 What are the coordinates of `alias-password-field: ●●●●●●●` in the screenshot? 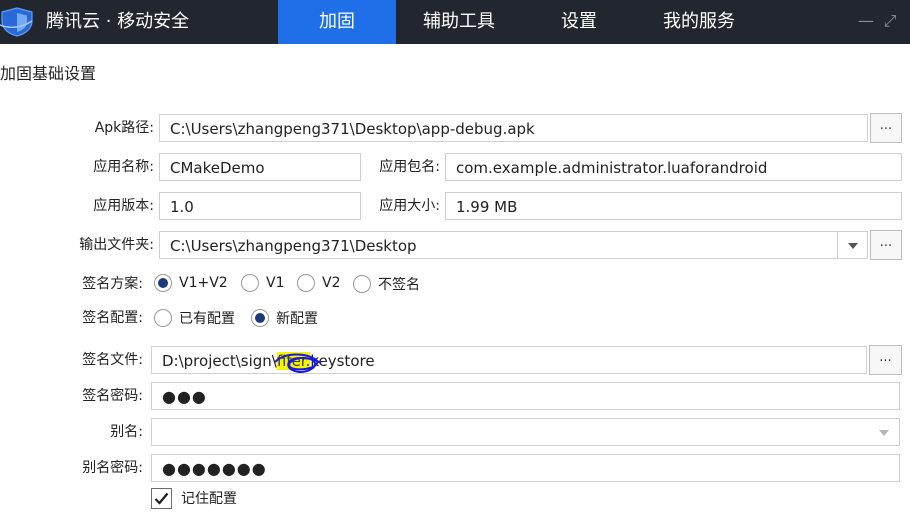 It's located at (525, 468).